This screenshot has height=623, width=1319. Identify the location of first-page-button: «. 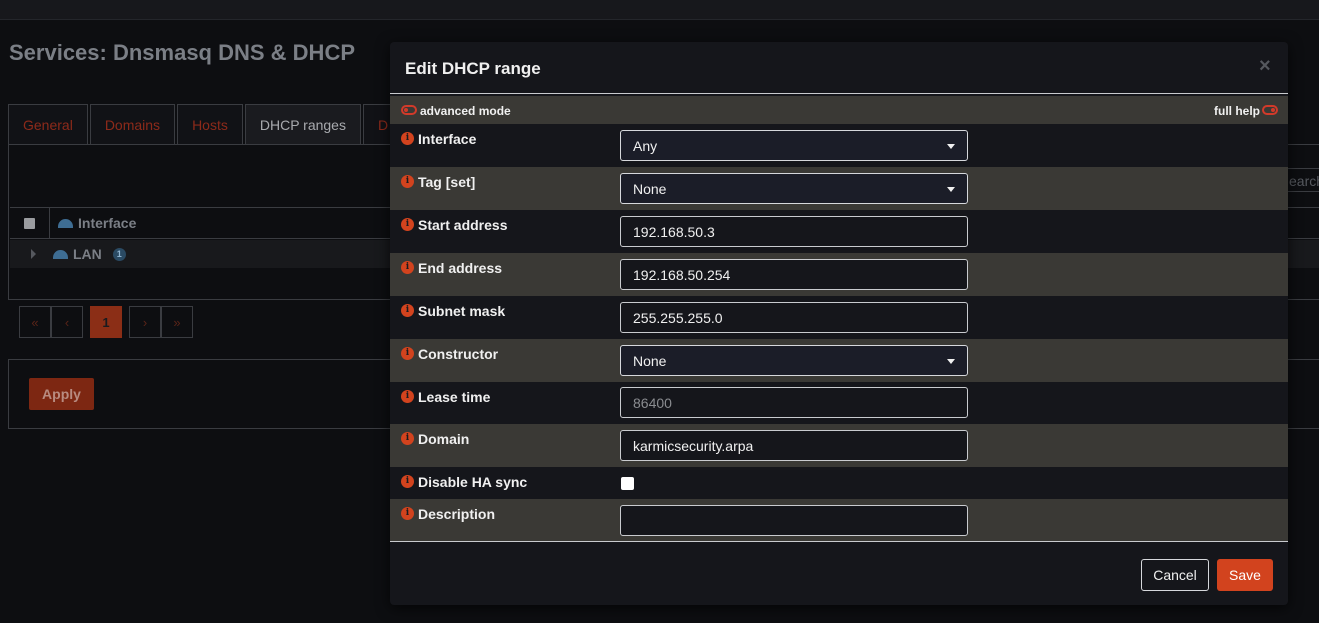
(35, 322).